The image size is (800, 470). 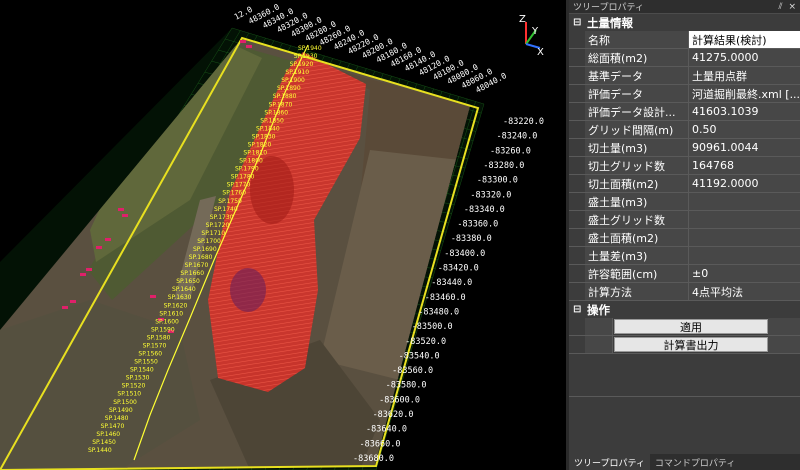 I want to click on property-value: 90961.0044, so click(x=744, y=147).